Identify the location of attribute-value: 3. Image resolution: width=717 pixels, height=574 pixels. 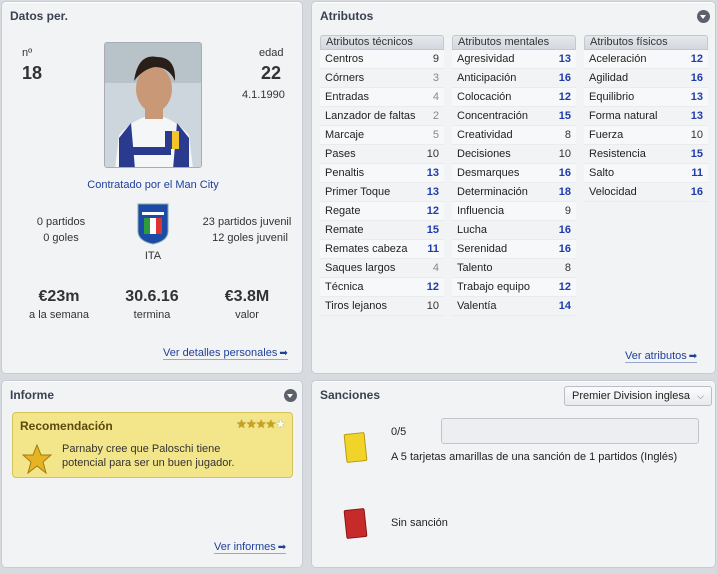
(435, 78).